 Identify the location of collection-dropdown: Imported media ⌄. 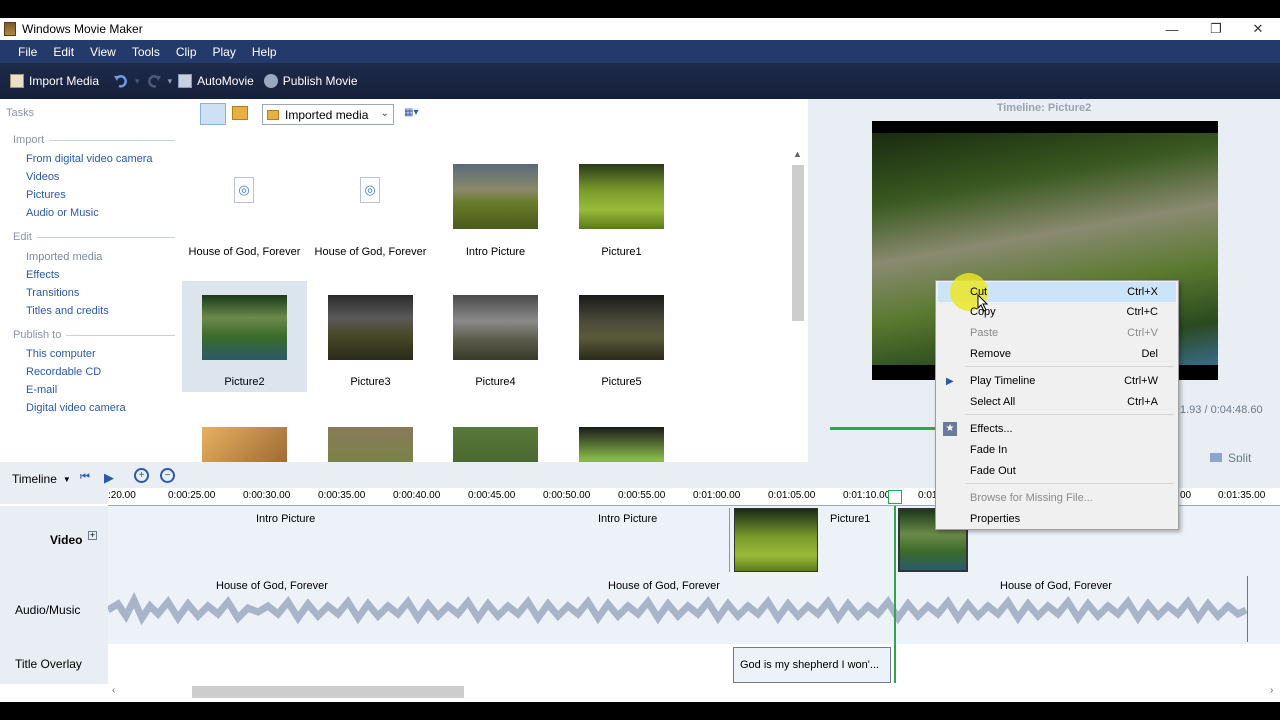
(328, 114).